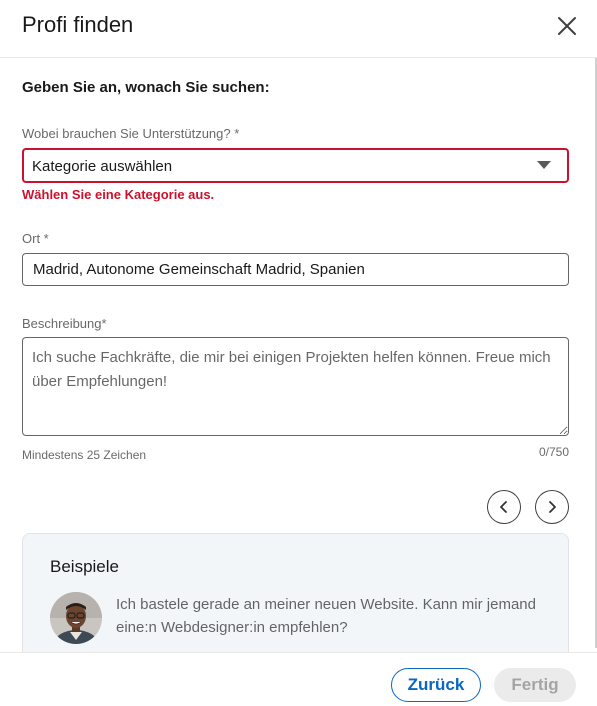 The width and height of the screenshot is (597, 706). What do you see at coordinates (295, 386) in the screenshot?
I see `description-textarea` at bounding box center [295, 386].